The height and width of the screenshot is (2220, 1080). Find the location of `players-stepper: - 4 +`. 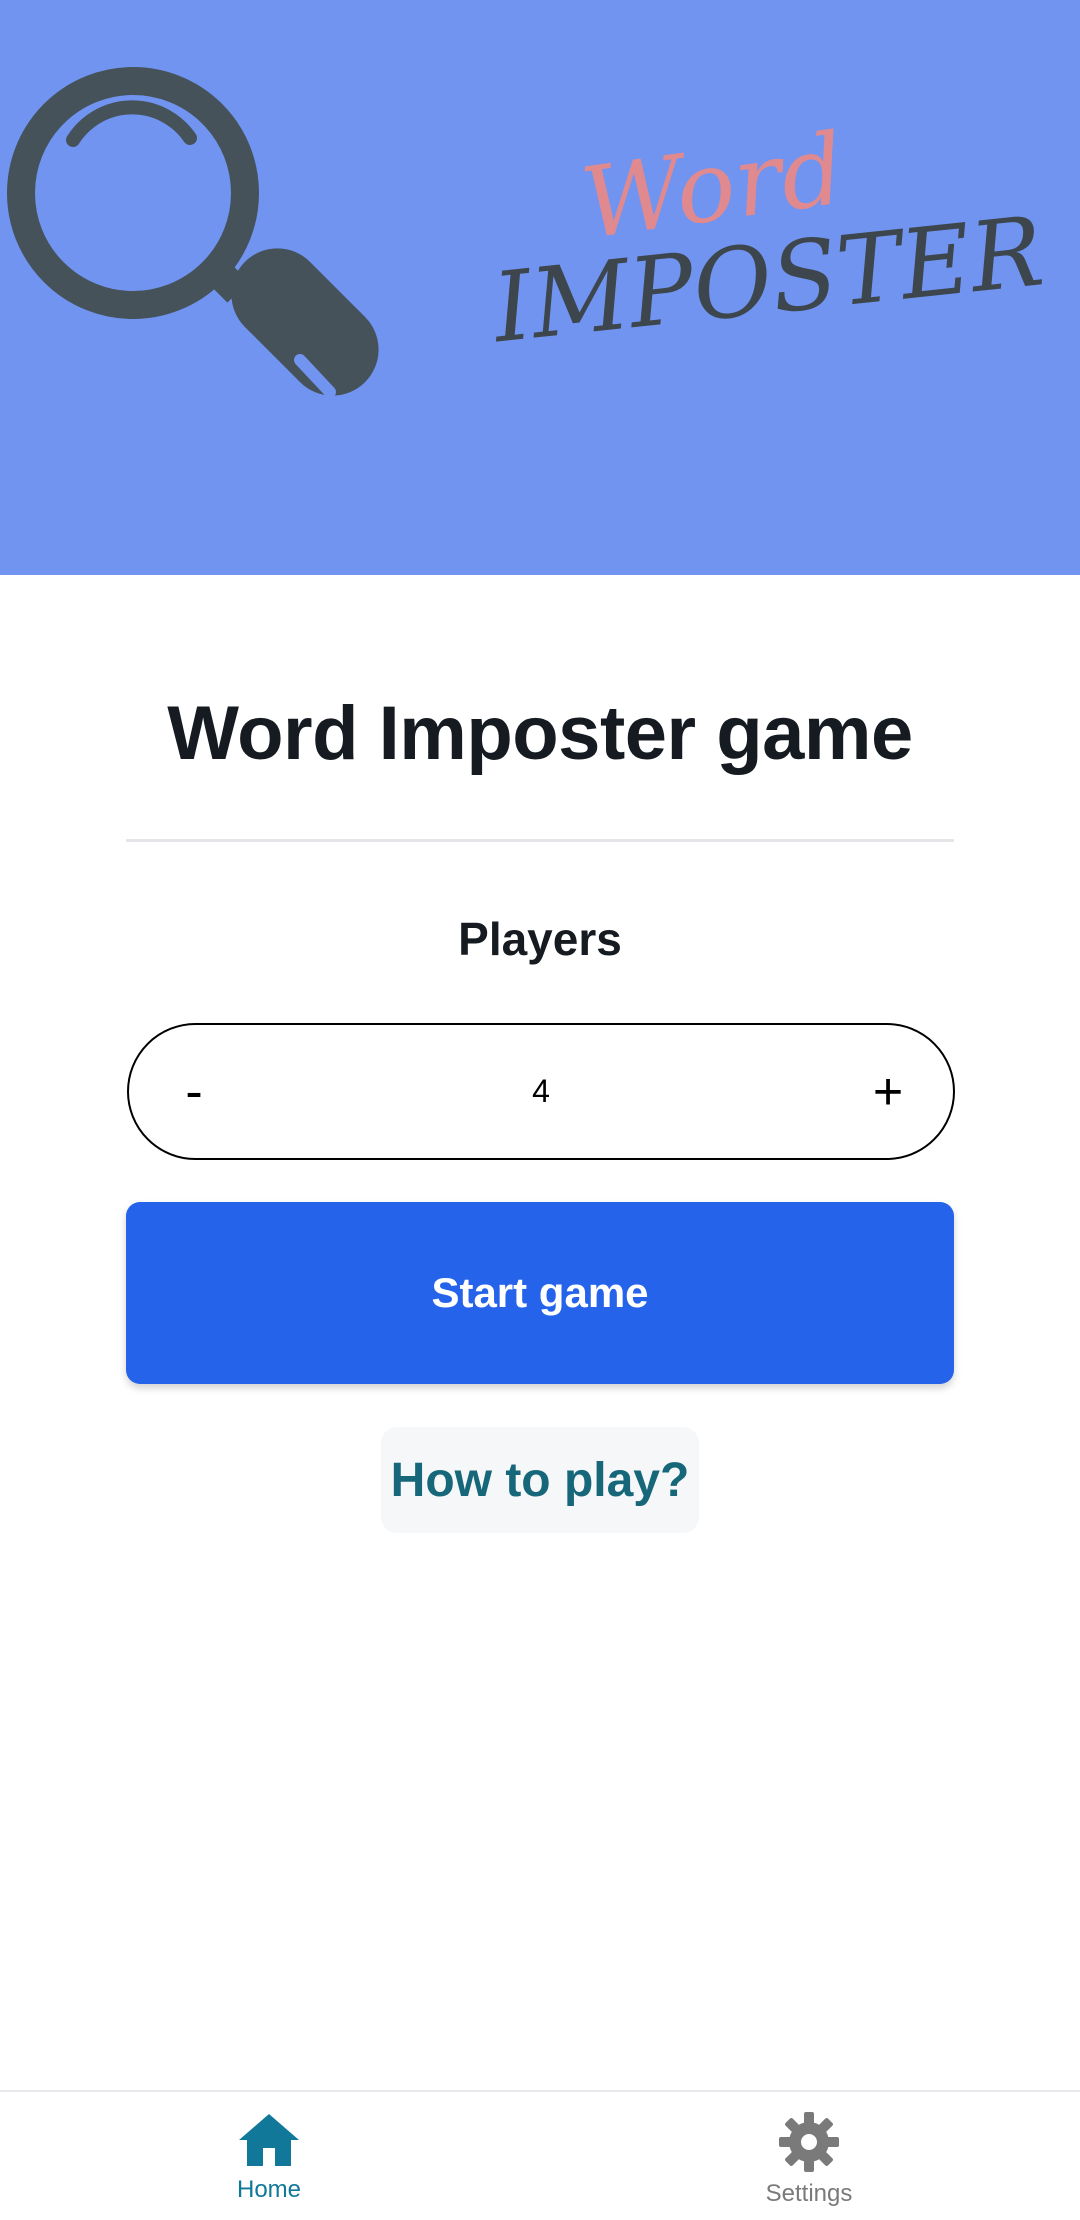

players-stepper: - 4 + is located at coordinates (541, 1091).